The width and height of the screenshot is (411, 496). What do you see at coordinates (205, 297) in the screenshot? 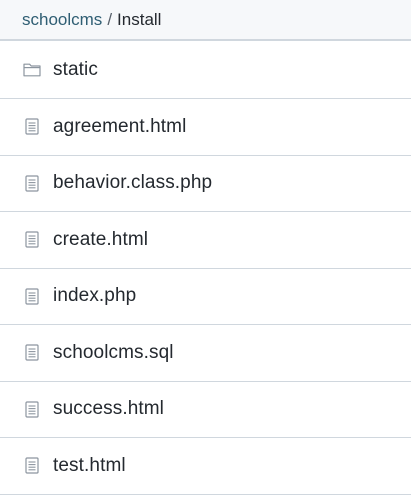
I see `file-row: index.php` at bounding box center [205, 297].